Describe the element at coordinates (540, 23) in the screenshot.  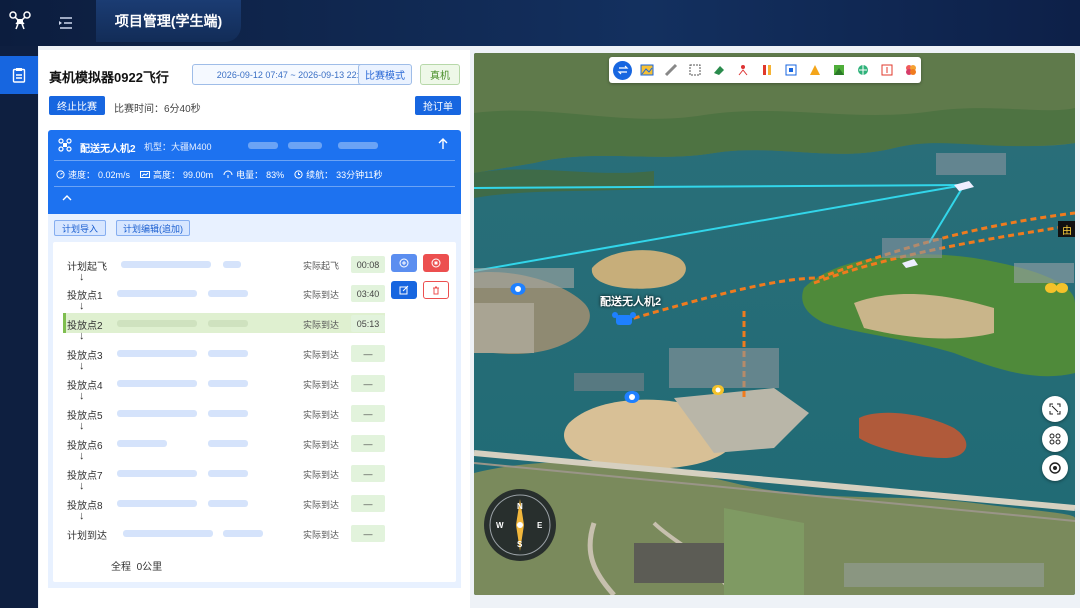
I see `top-bar: 项目管理(学生端)` at that location.